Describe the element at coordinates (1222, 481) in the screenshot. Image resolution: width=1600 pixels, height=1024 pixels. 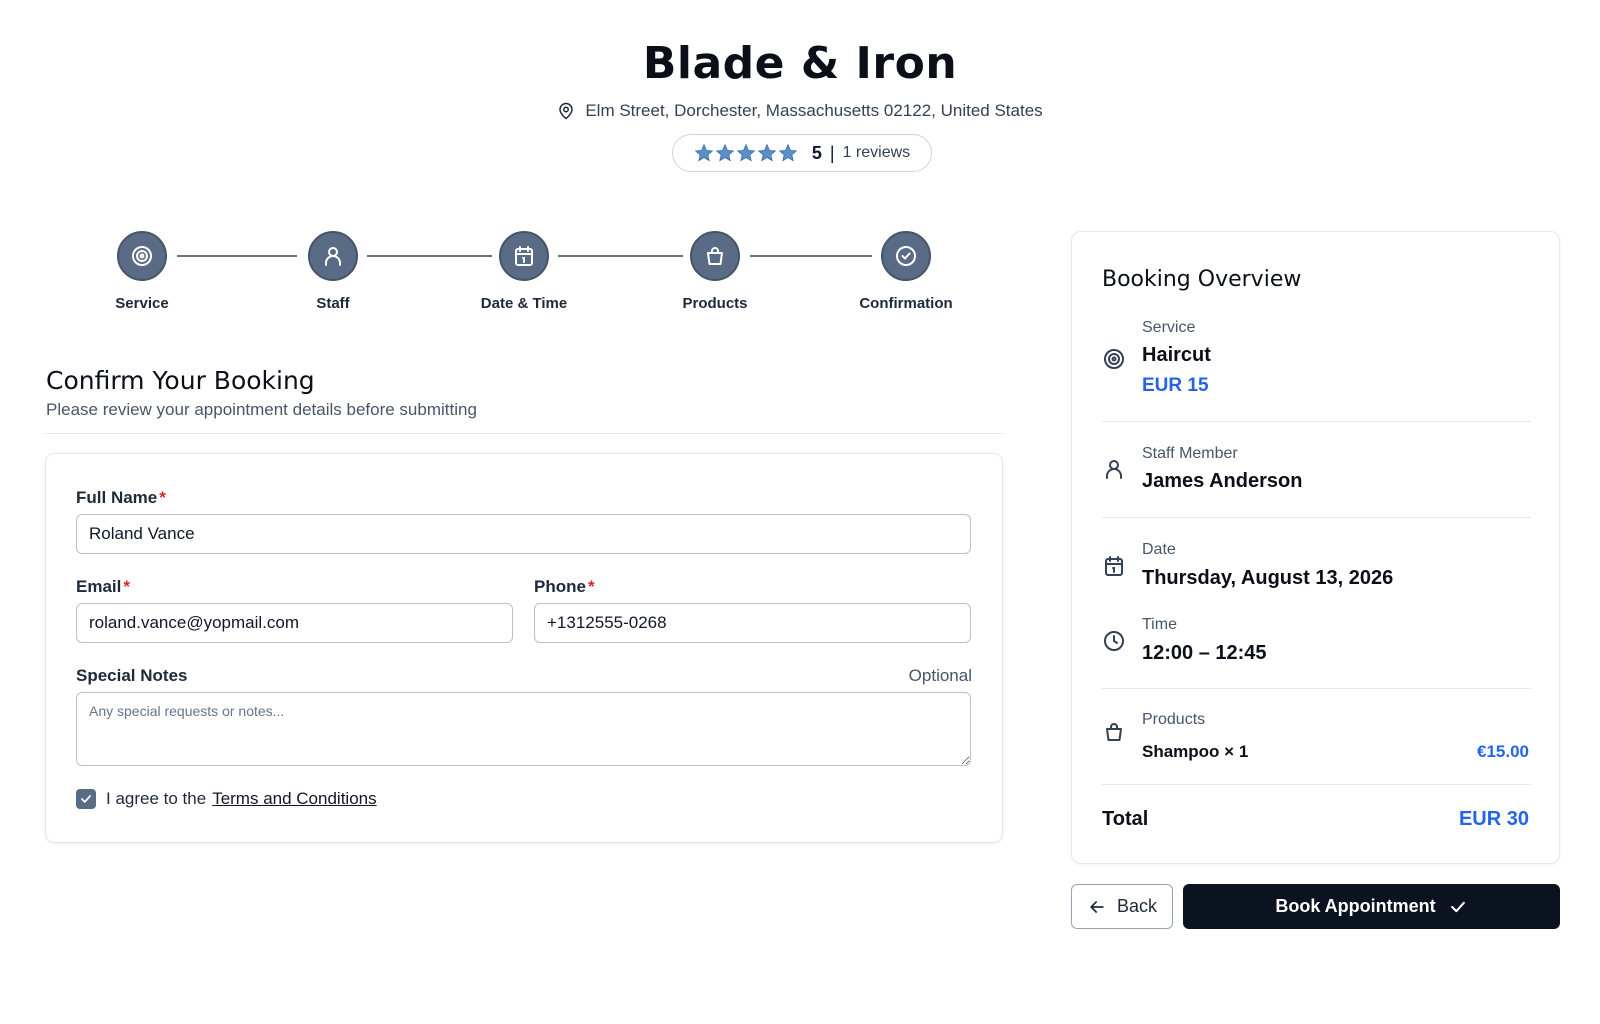
I see `staff-value: James Anderson` at that location.